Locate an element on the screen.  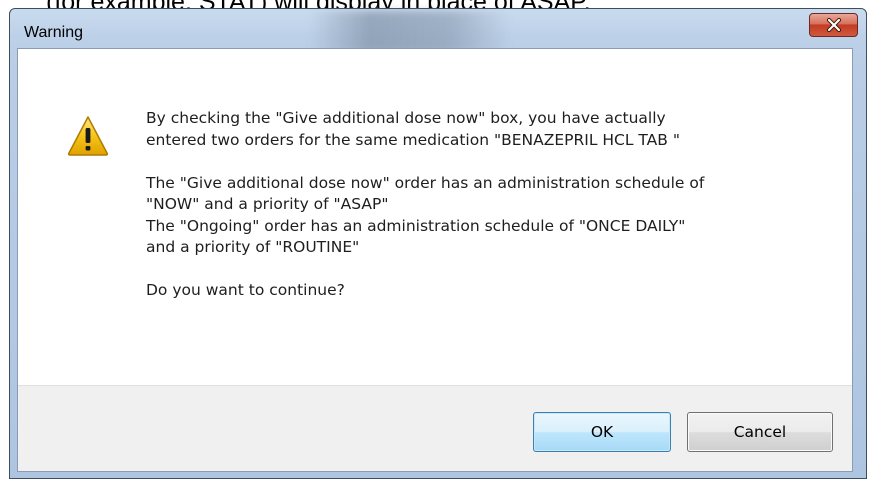
warning-icon is located at coordinates (88, 136).